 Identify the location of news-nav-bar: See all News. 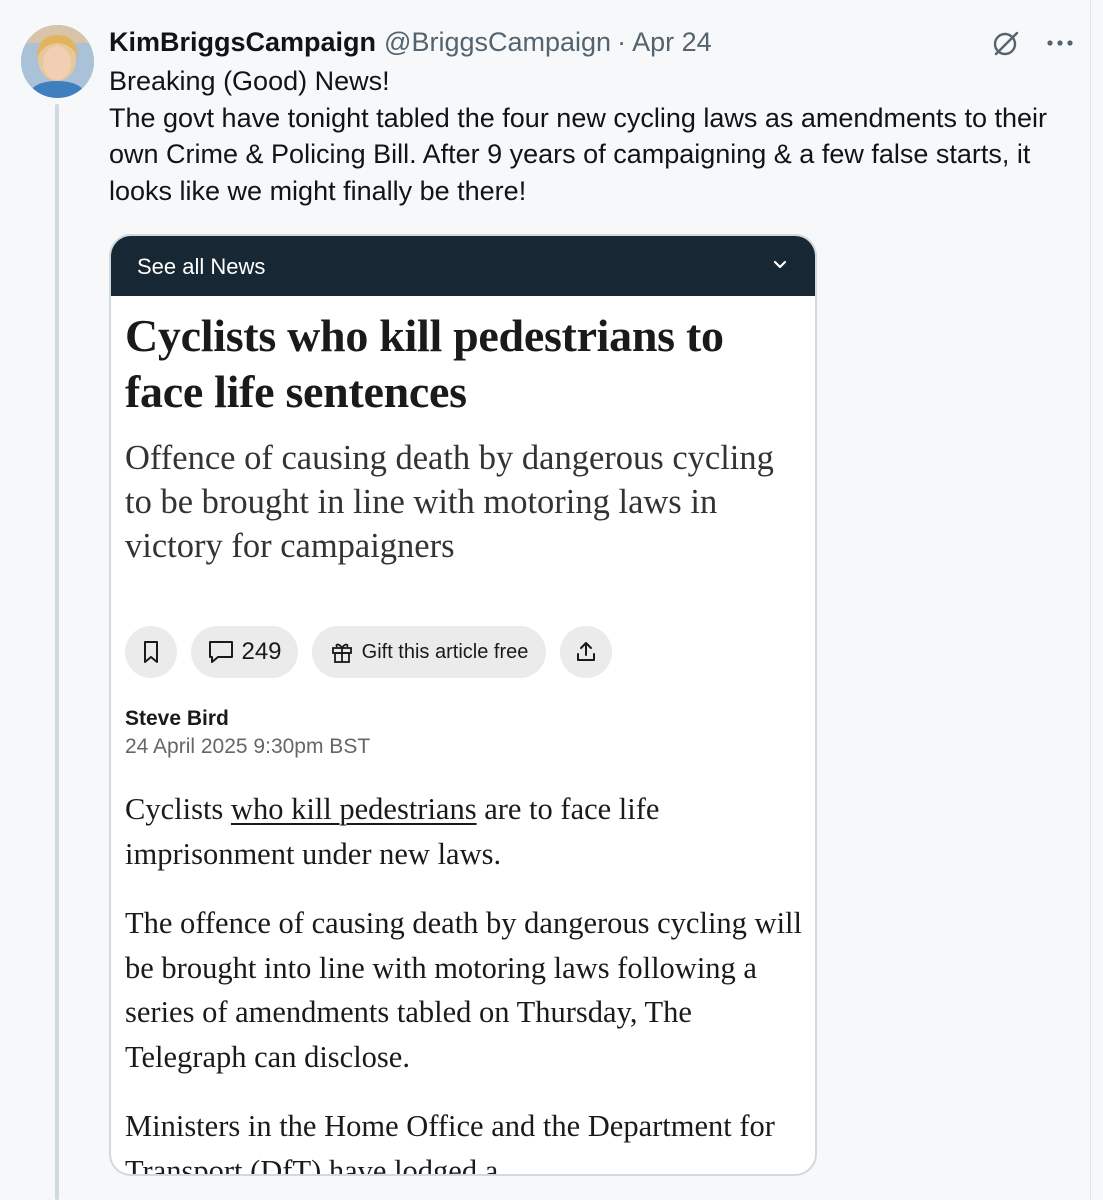
(463, 266).